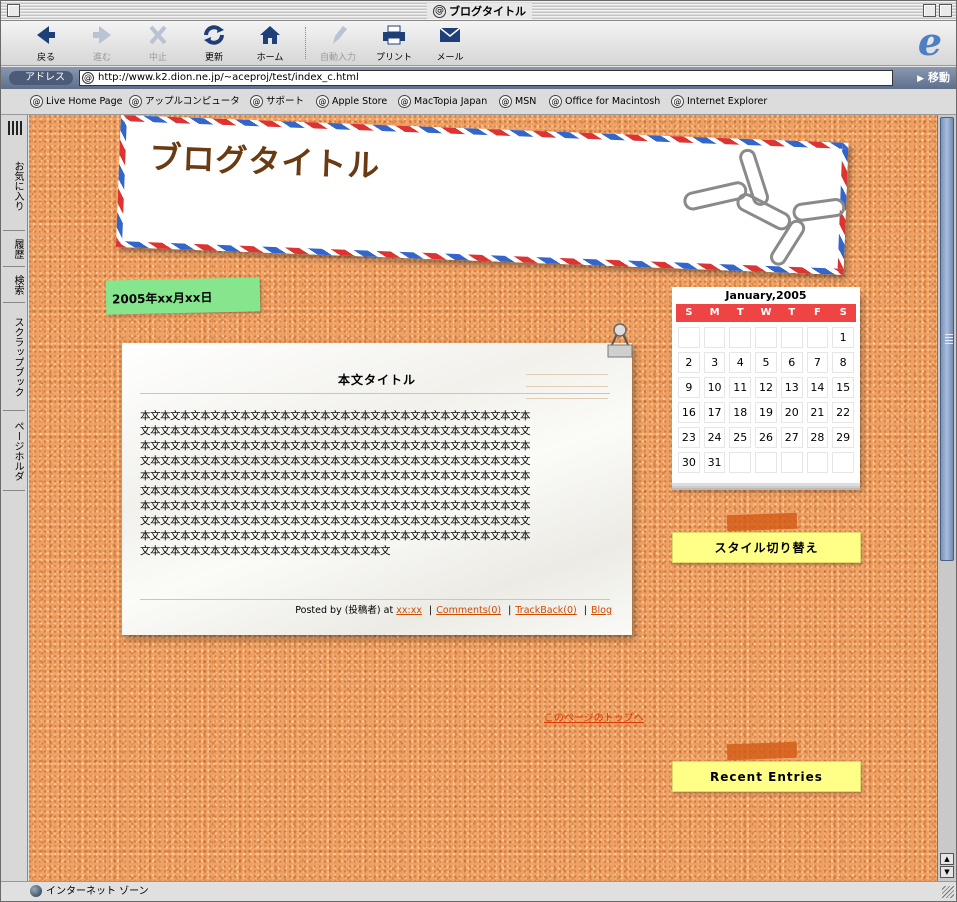 This screenshot has width=957, height=902. I want to click on post-title: 本文タイトル, so click(376, 380).